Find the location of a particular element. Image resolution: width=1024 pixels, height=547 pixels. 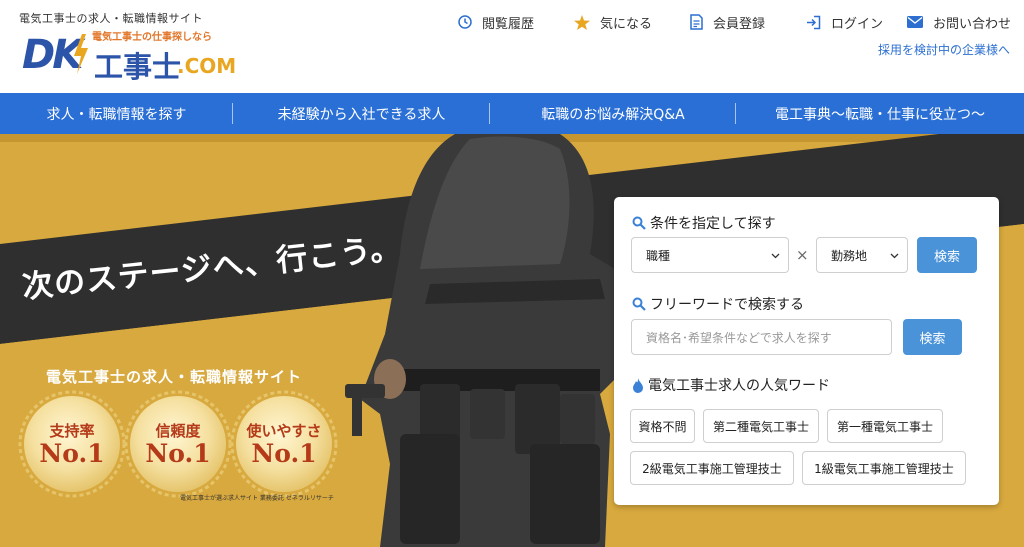

freeword-search-heading: フリーワードで検索する is located at coordinates (718, 304).